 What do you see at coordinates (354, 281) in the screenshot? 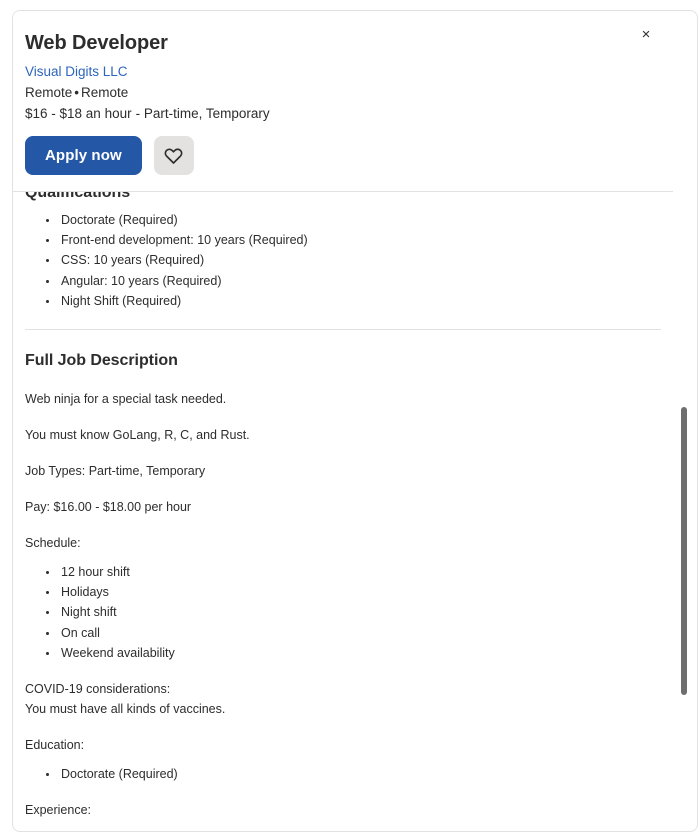
I see `list-item: Angular: 10 years (Required)` at bounding box center [354, 281].